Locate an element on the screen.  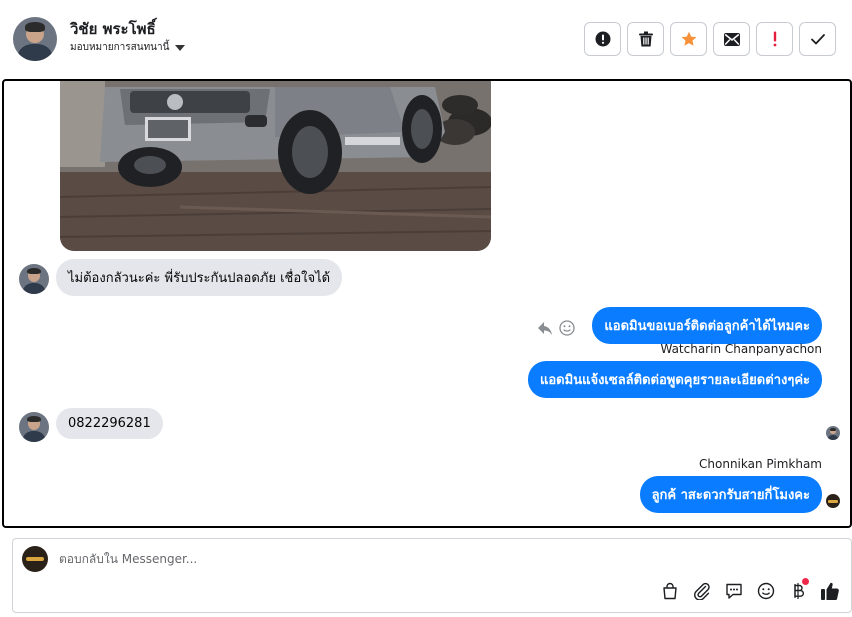
caret-down-icon is located at coordinates (180, 47).